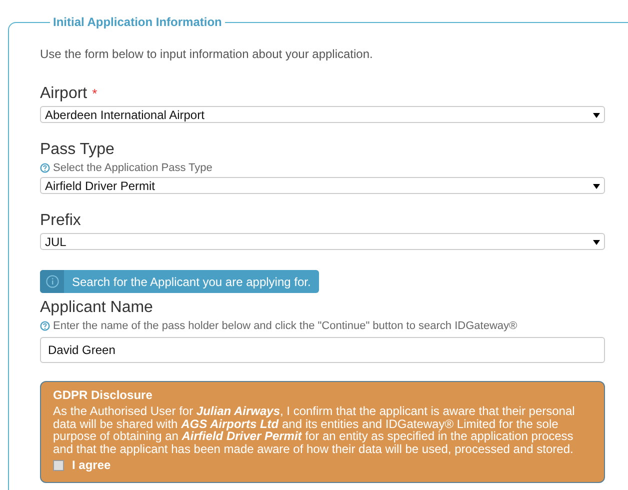  I want to click on intro-text: Use the form below to input information about your application., so click(207, 54).